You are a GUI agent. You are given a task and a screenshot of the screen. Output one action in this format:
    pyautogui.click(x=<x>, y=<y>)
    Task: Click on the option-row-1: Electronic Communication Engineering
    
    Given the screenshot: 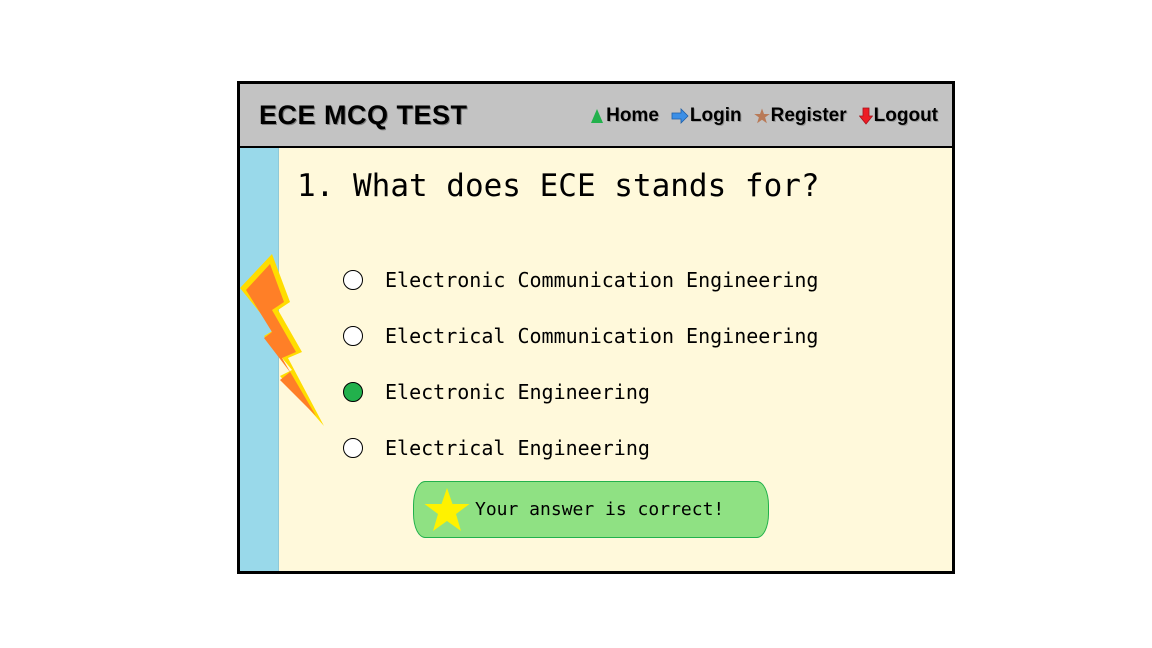 What is the action you would take?
    pyautogui.click(x=580, y=280)
    